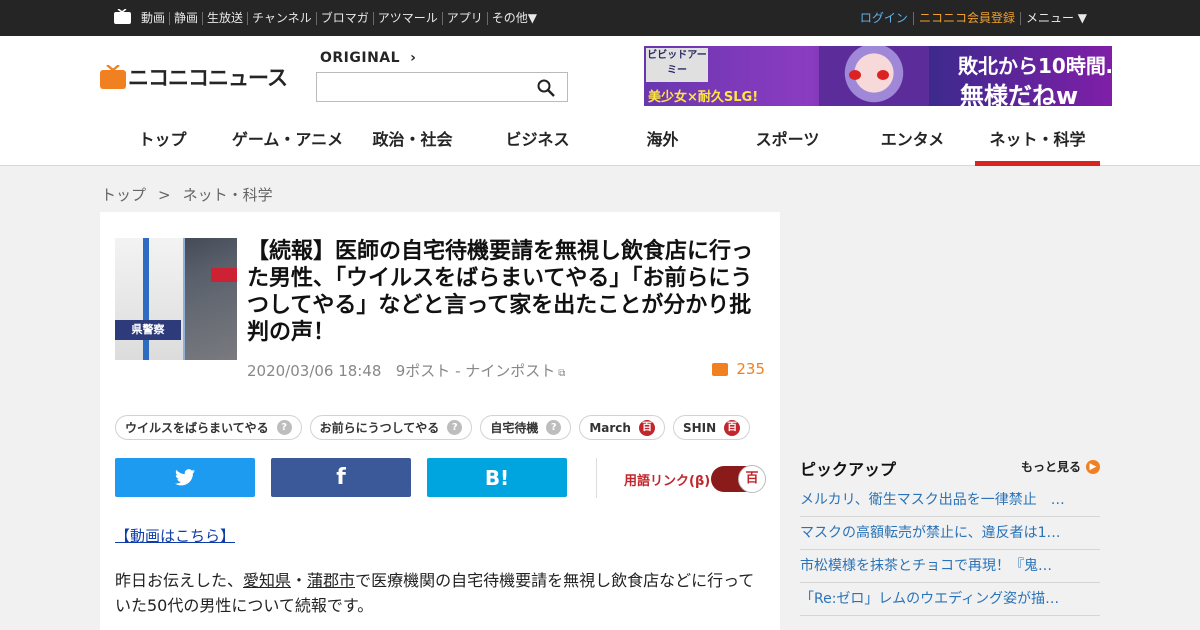  I want to click on banner-character-image, so click(874, 76).